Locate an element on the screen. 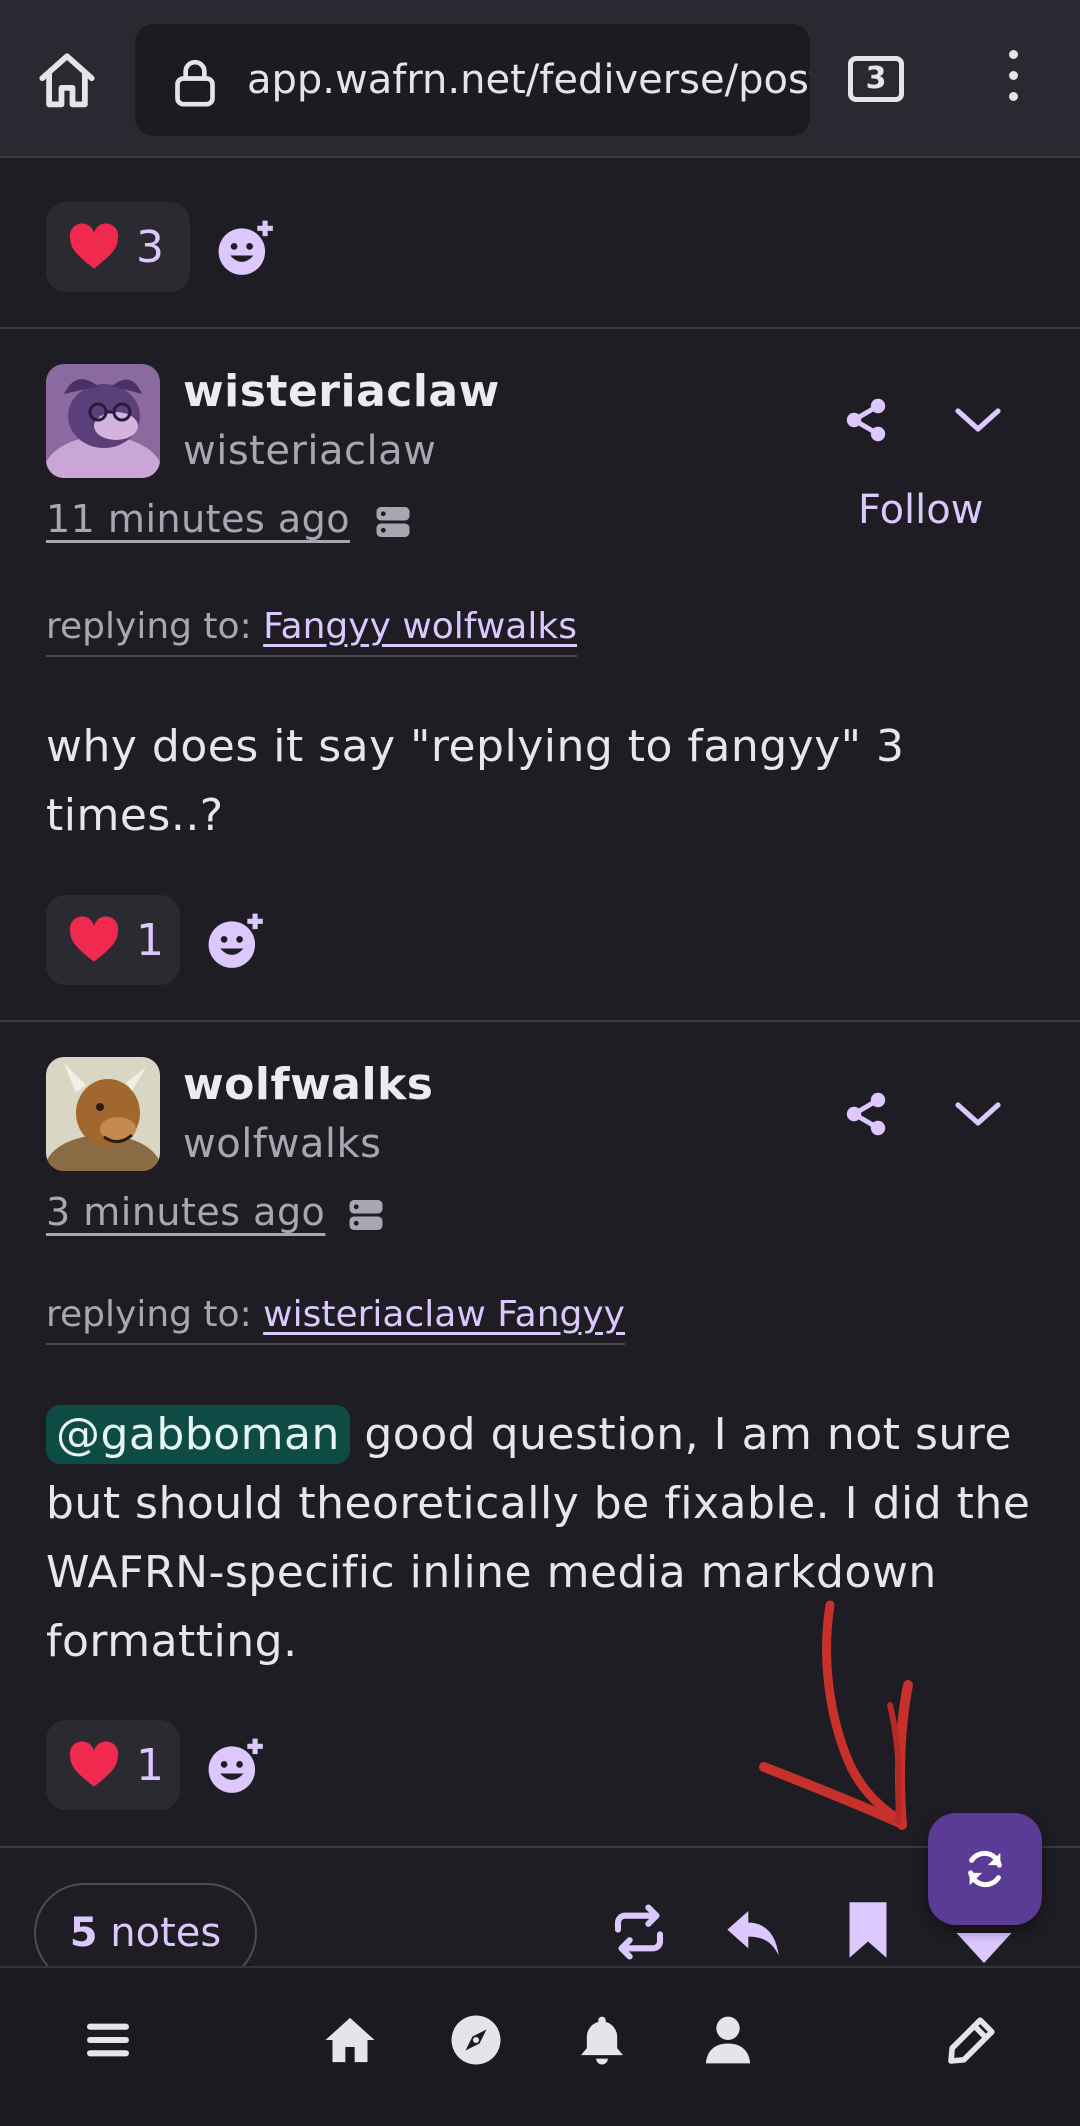  lock-icon is located at coordinates (195, 82).